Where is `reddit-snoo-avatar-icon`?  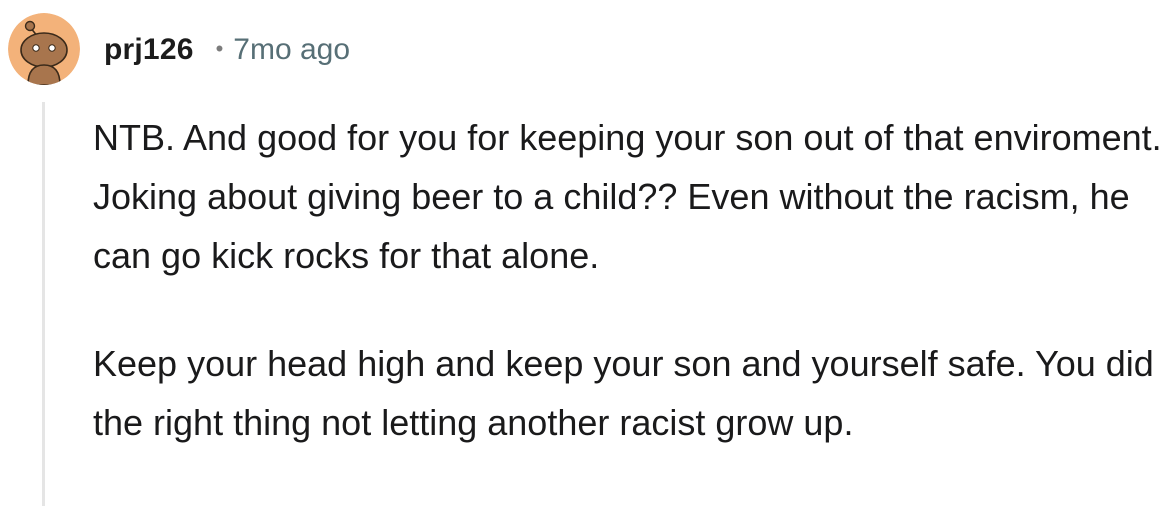
reddit-snoo-avatar-icon is located at coordinates (44, 49).